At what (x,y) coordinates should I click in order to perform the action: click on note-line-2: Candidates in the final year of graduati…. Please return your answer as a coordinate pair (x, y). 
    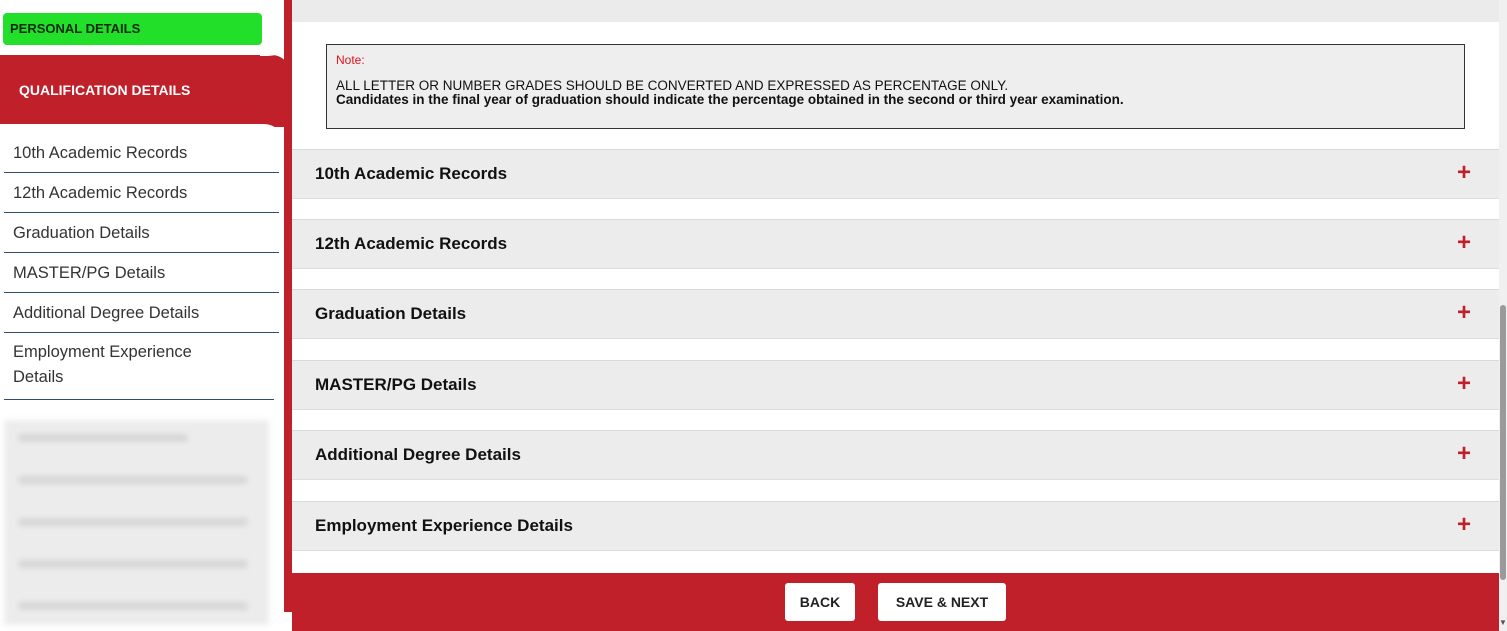
    Looking at the image, I should click on (730, 99).